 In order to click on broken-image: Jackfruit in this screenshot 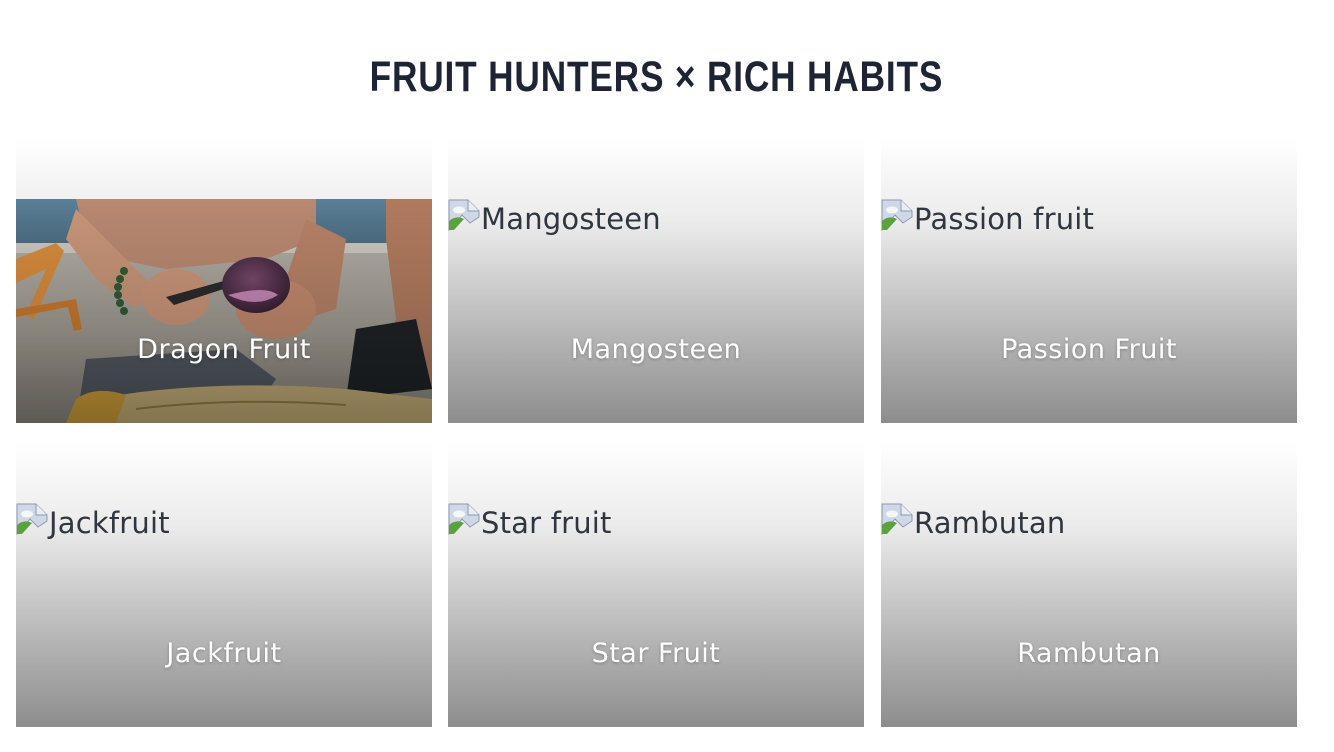, I will do `click(93, 523)`.